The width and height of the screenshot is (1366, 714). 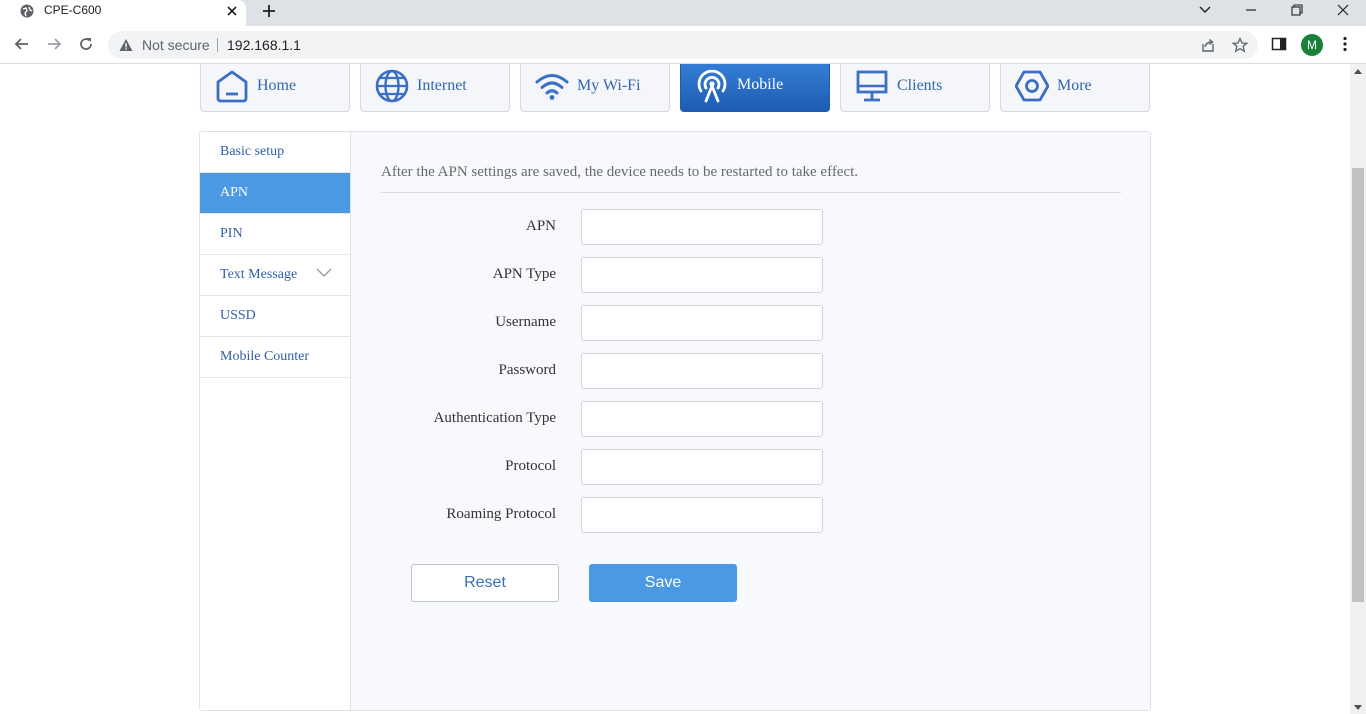 What do you see at coordinates (232, 86) in the screenshot?
I see `home-icon` at bounding box center [232, 86].